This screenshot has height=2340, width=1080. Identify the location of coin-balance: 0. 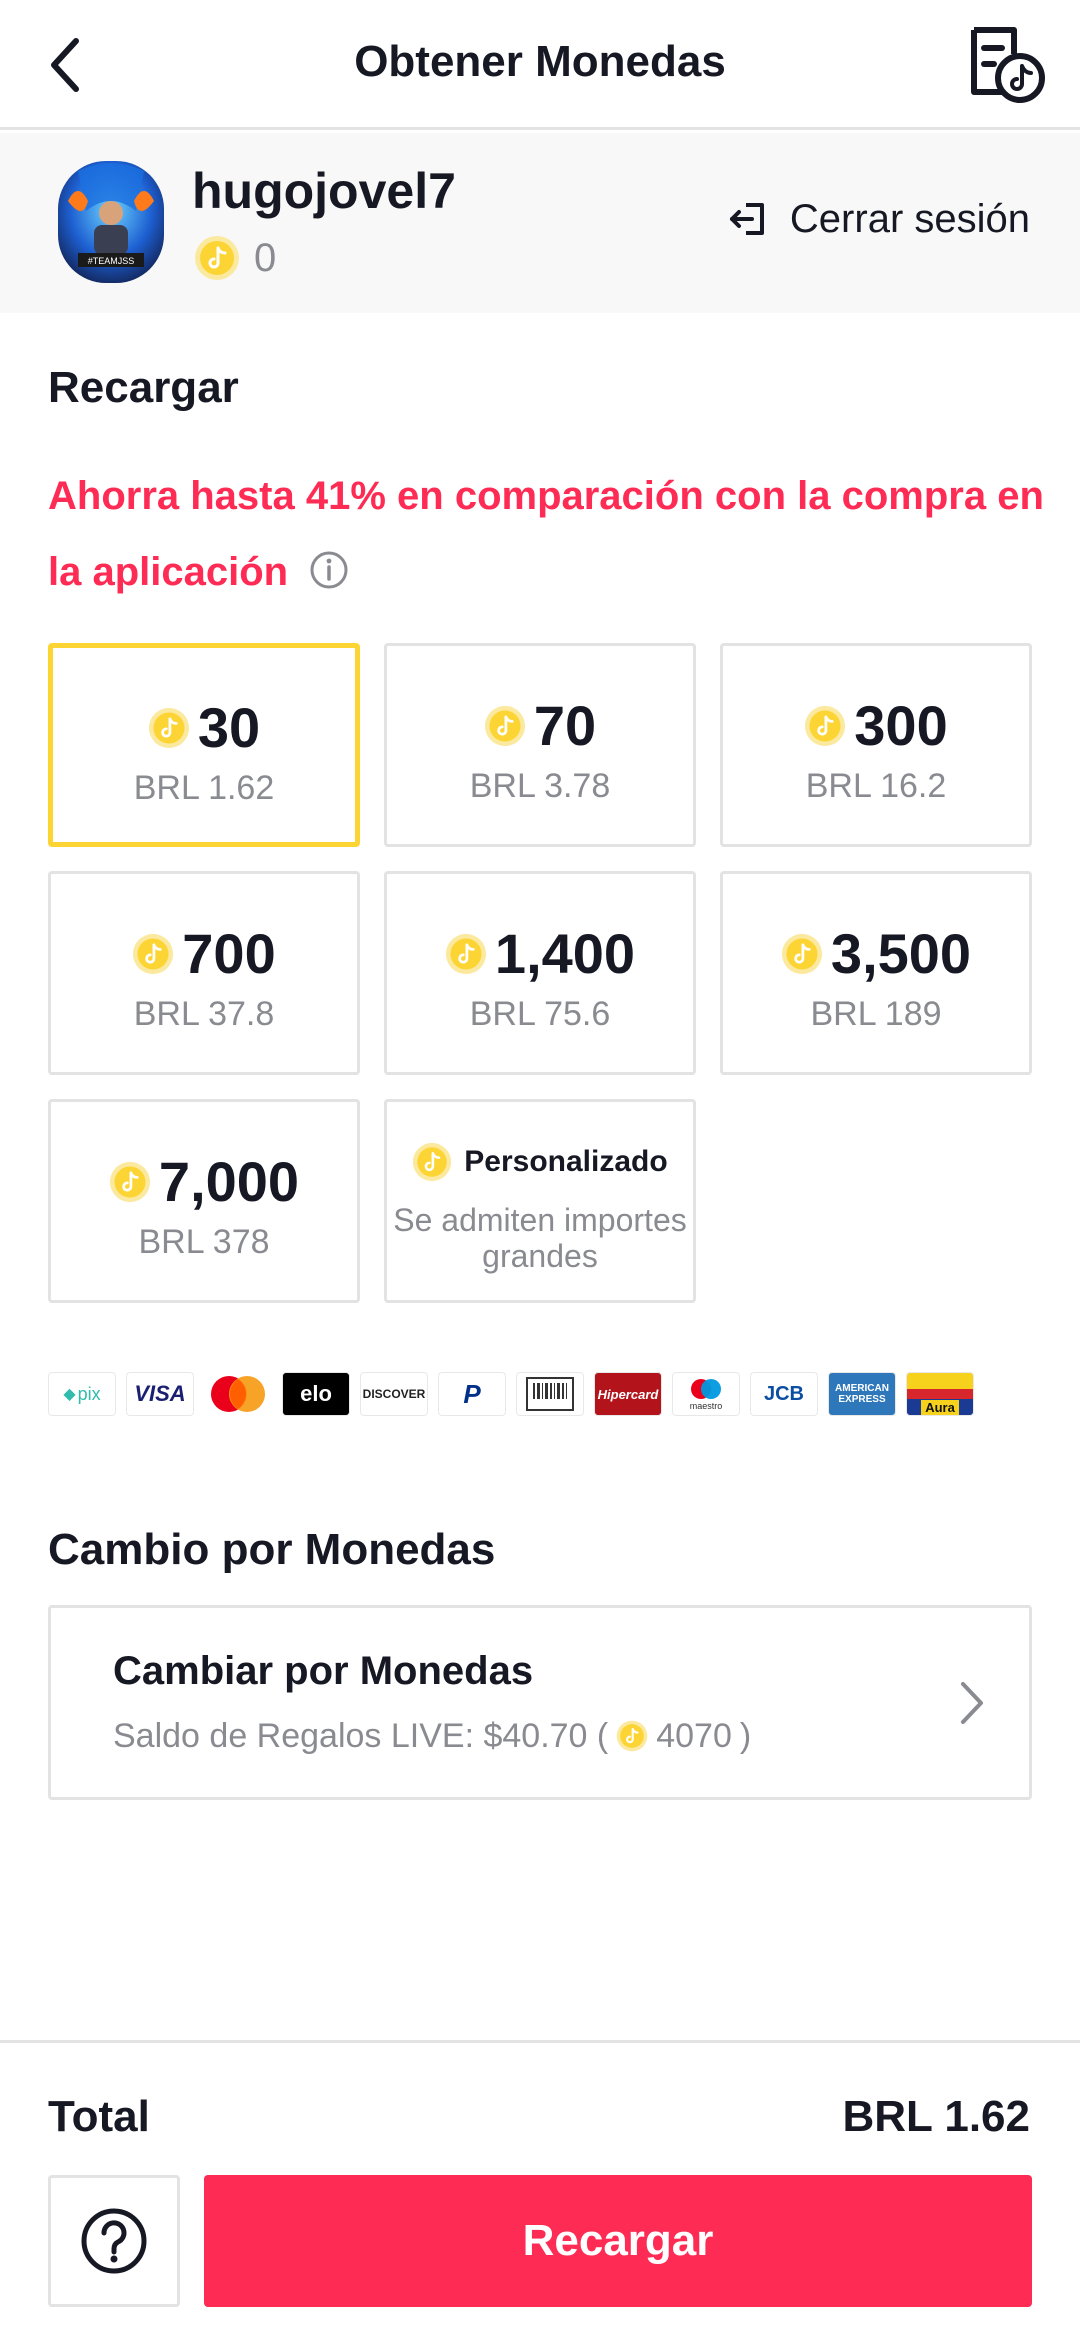
(235, 258).